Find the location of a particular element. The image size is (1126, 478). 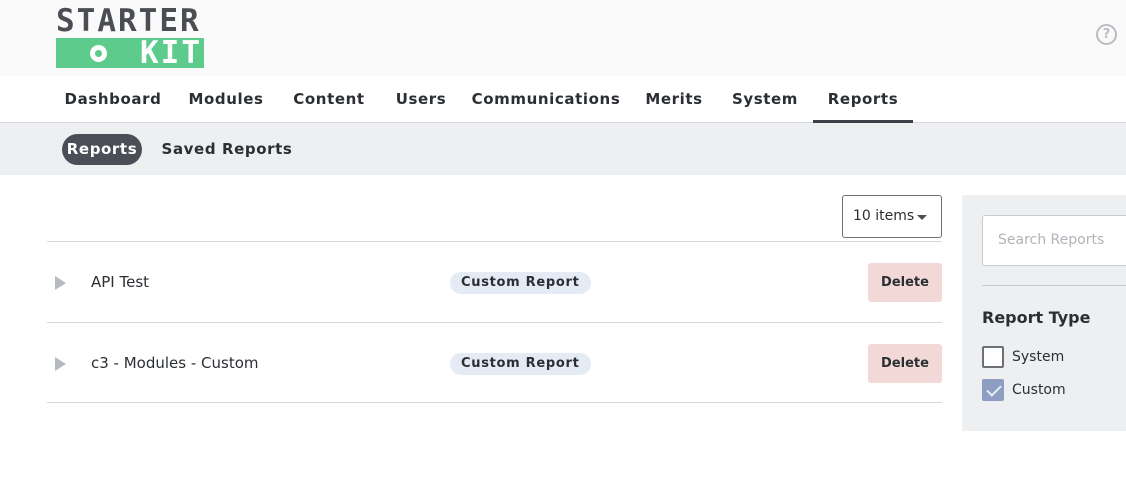

nav-item-reports: Reports is located at coordinates (863, 99).